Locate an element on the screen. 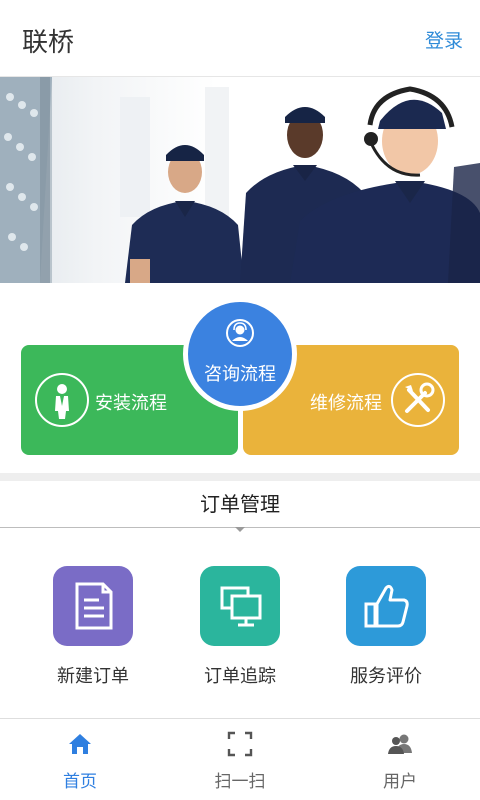 This screenshot has width=480, height=800. order-tracking-button: 订单追踪 is located at coordinates (240, 631).